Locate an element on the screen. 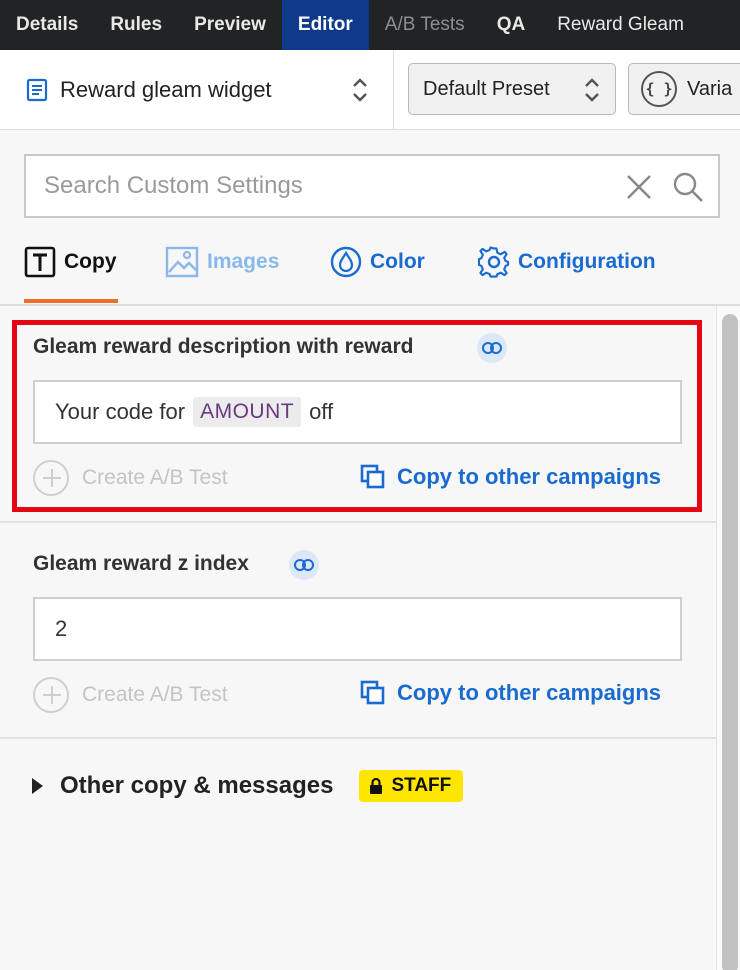 This screenshot has width=740, height=970. setting-label: Gleam reward description with reward is located at coordinates (223, 346).